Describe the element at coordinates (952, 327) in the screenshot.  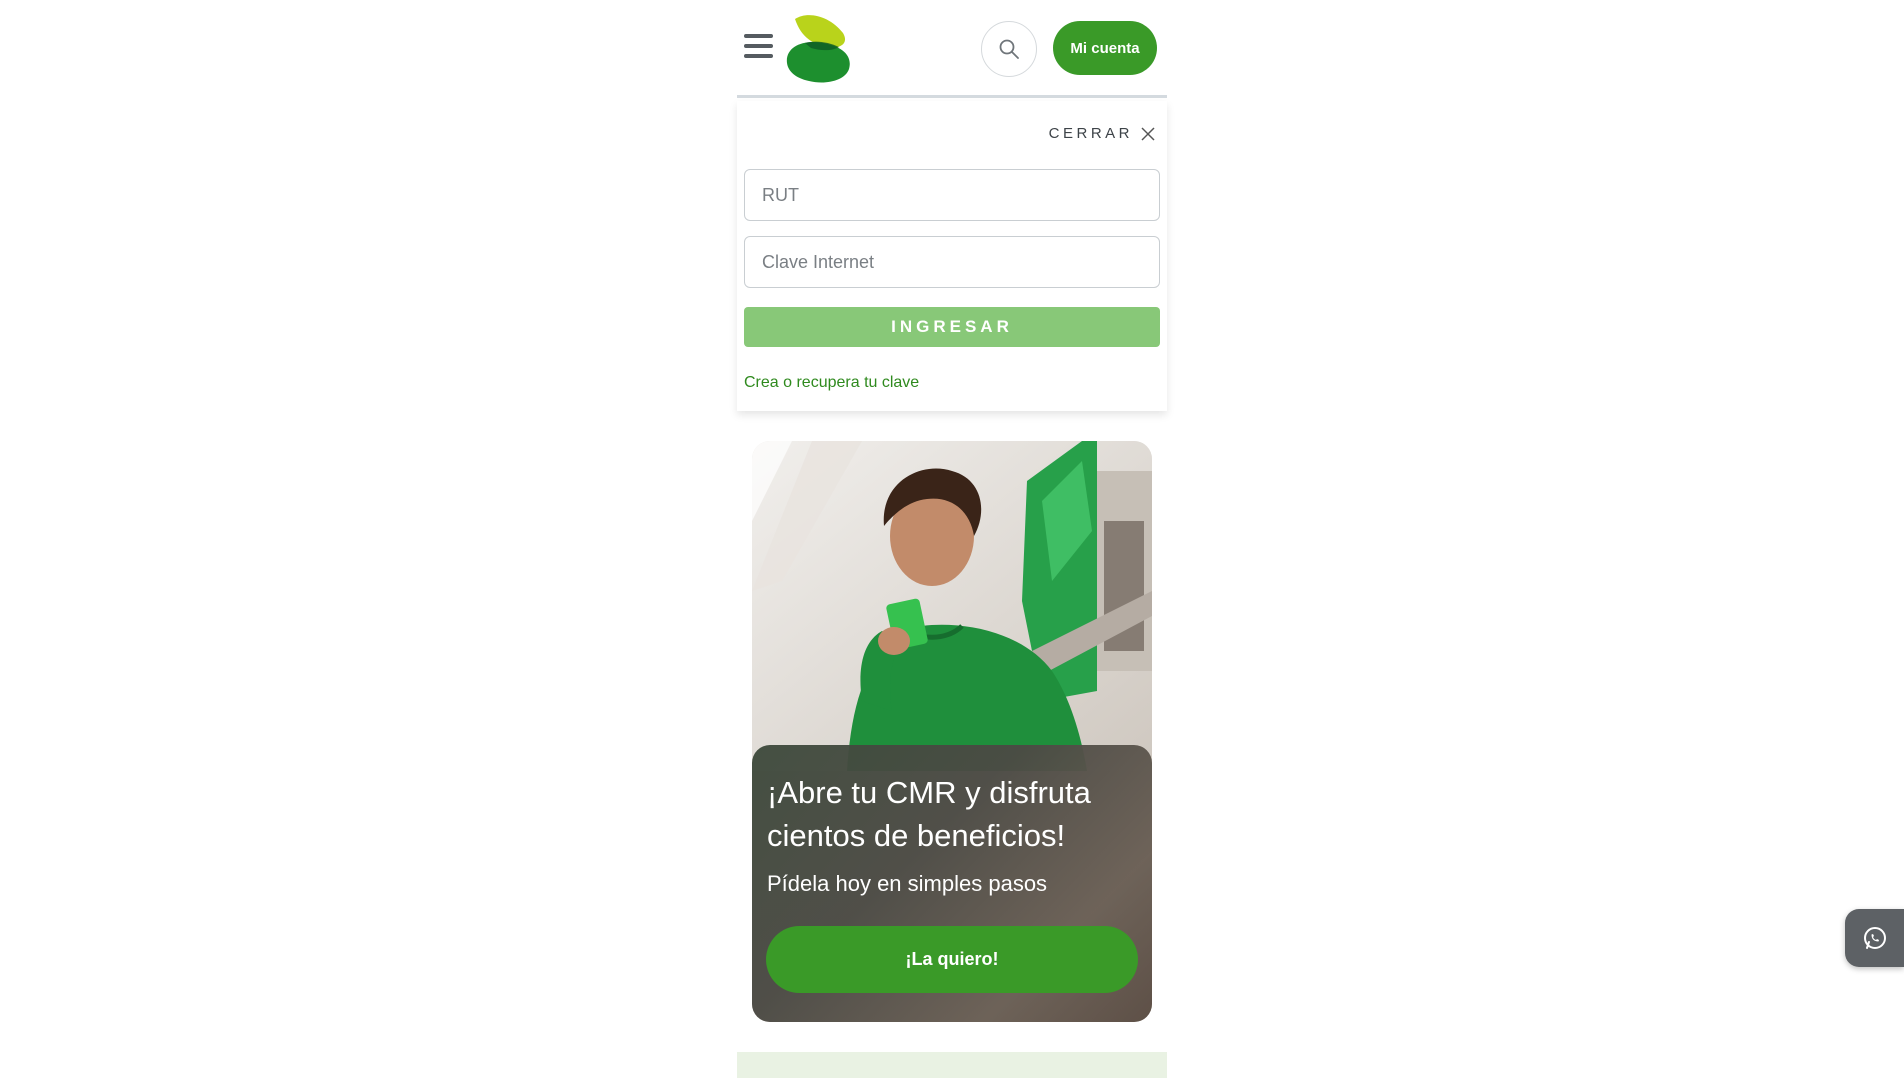
I see `login-submit-button: INGRESAR` at that location.